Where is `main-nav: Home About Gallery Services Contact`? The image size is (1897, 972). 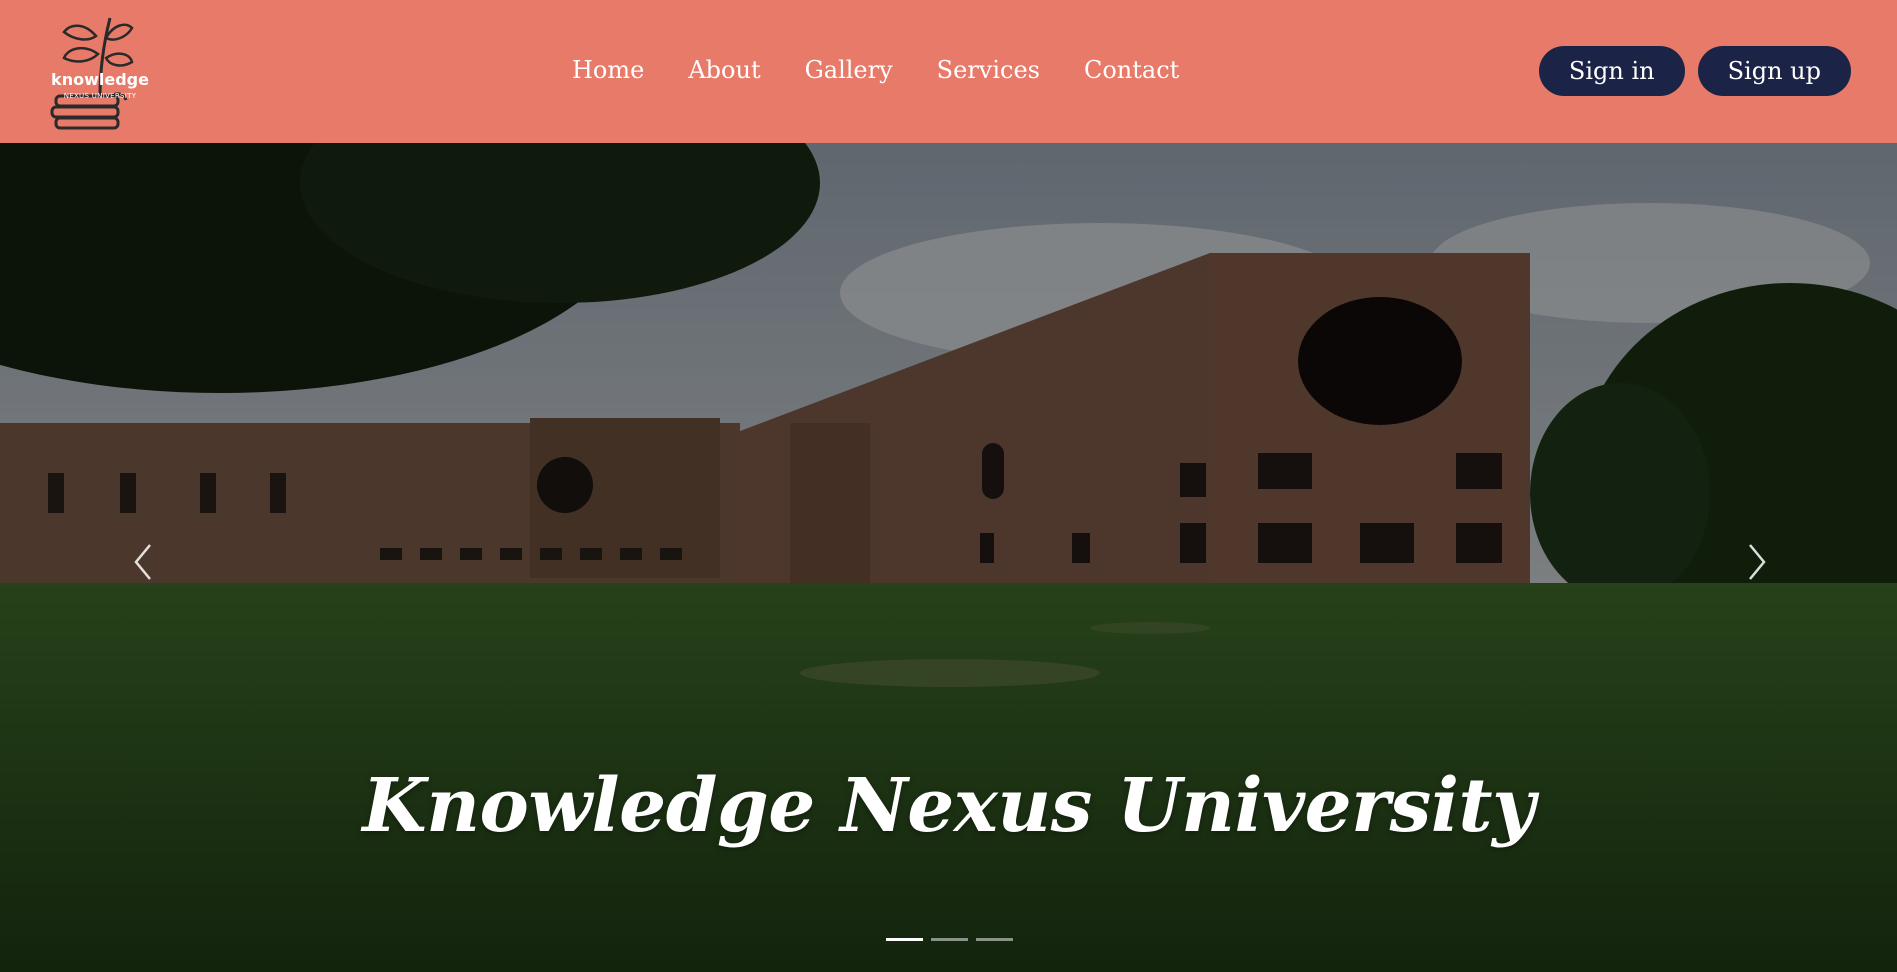 main-nav: Home About Gallery Services Contact is located at coordinates (875, 70).